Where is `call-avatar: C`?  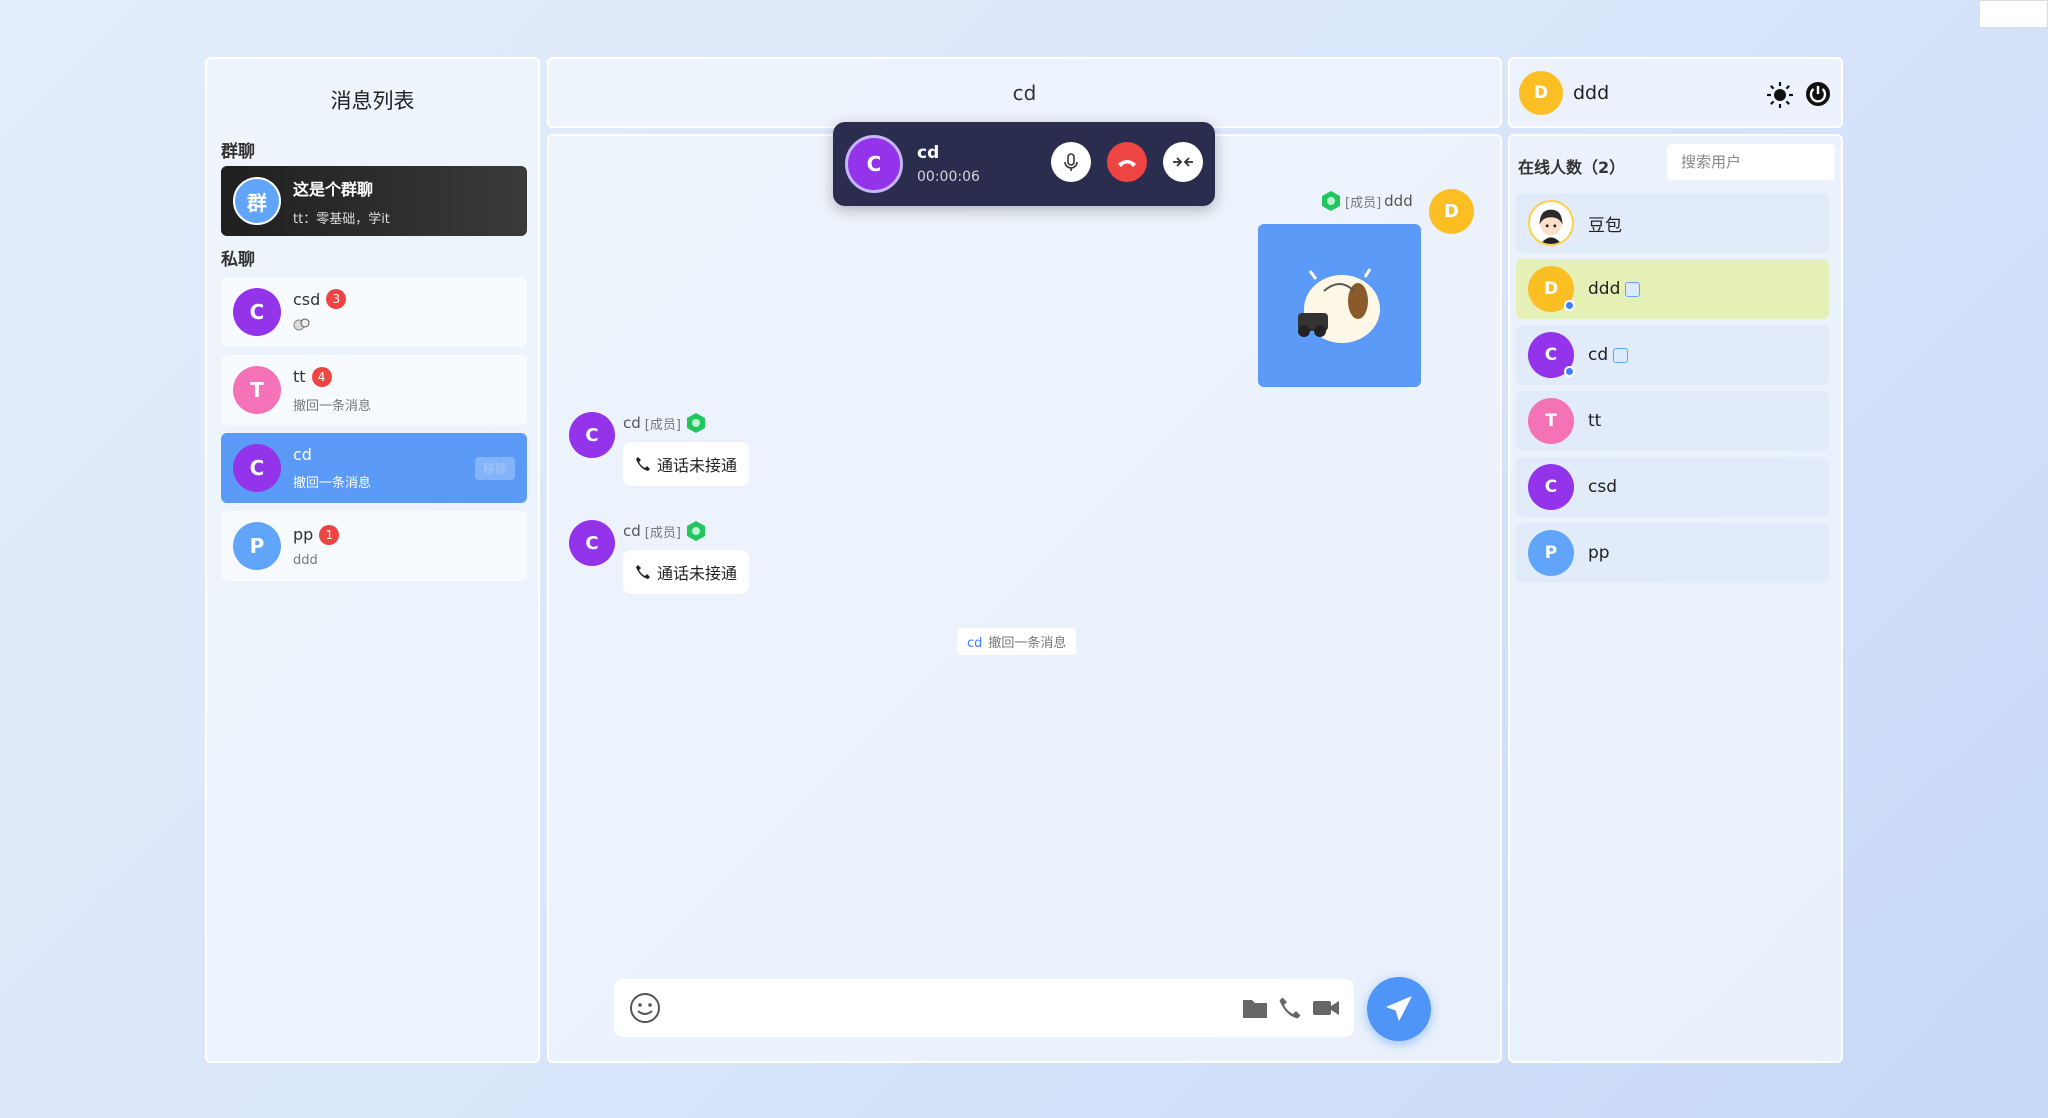 call-avatar: C is located at coordinates (874, 164).